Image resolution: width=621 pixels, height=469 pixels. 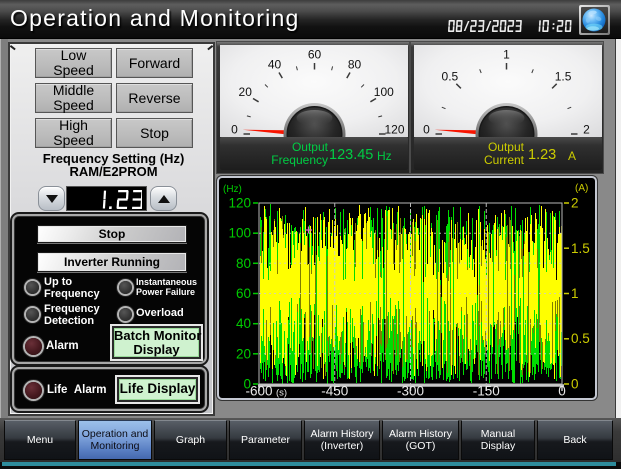 I want to click on svg-text: (A), so click(x=581, y=188).